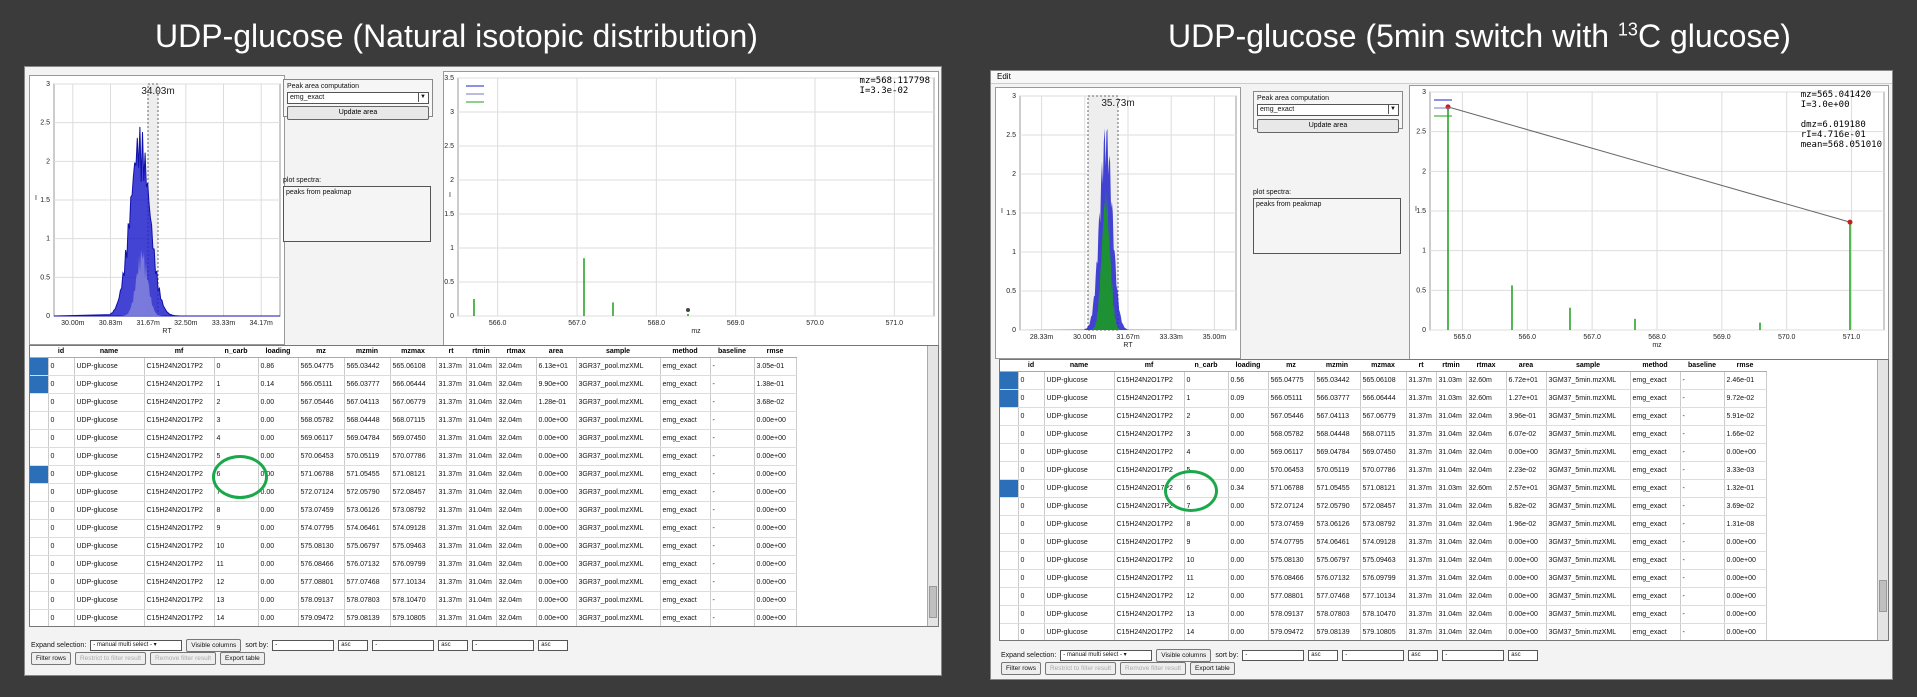 The height and width of the screenshot is (697, 1917). I want to click on column-header-mz: mz, so click(1291, 366).